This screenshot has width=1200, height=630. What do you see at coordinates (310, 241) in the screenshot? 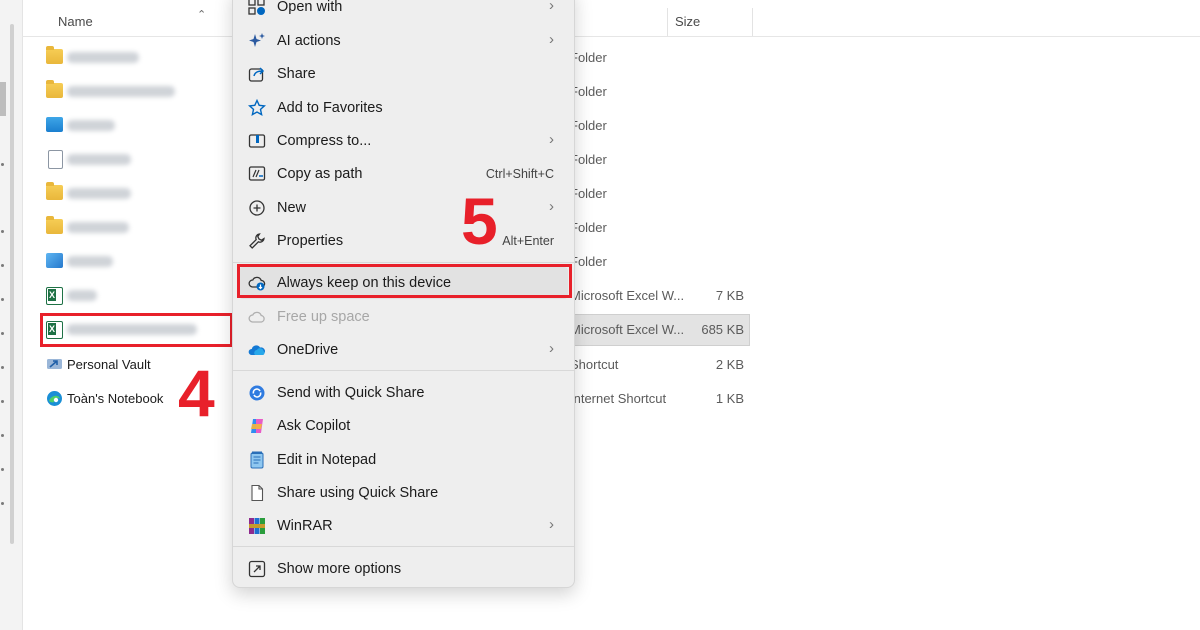
I see `menu-item-label: Properties` at bounding box center [310, 241].